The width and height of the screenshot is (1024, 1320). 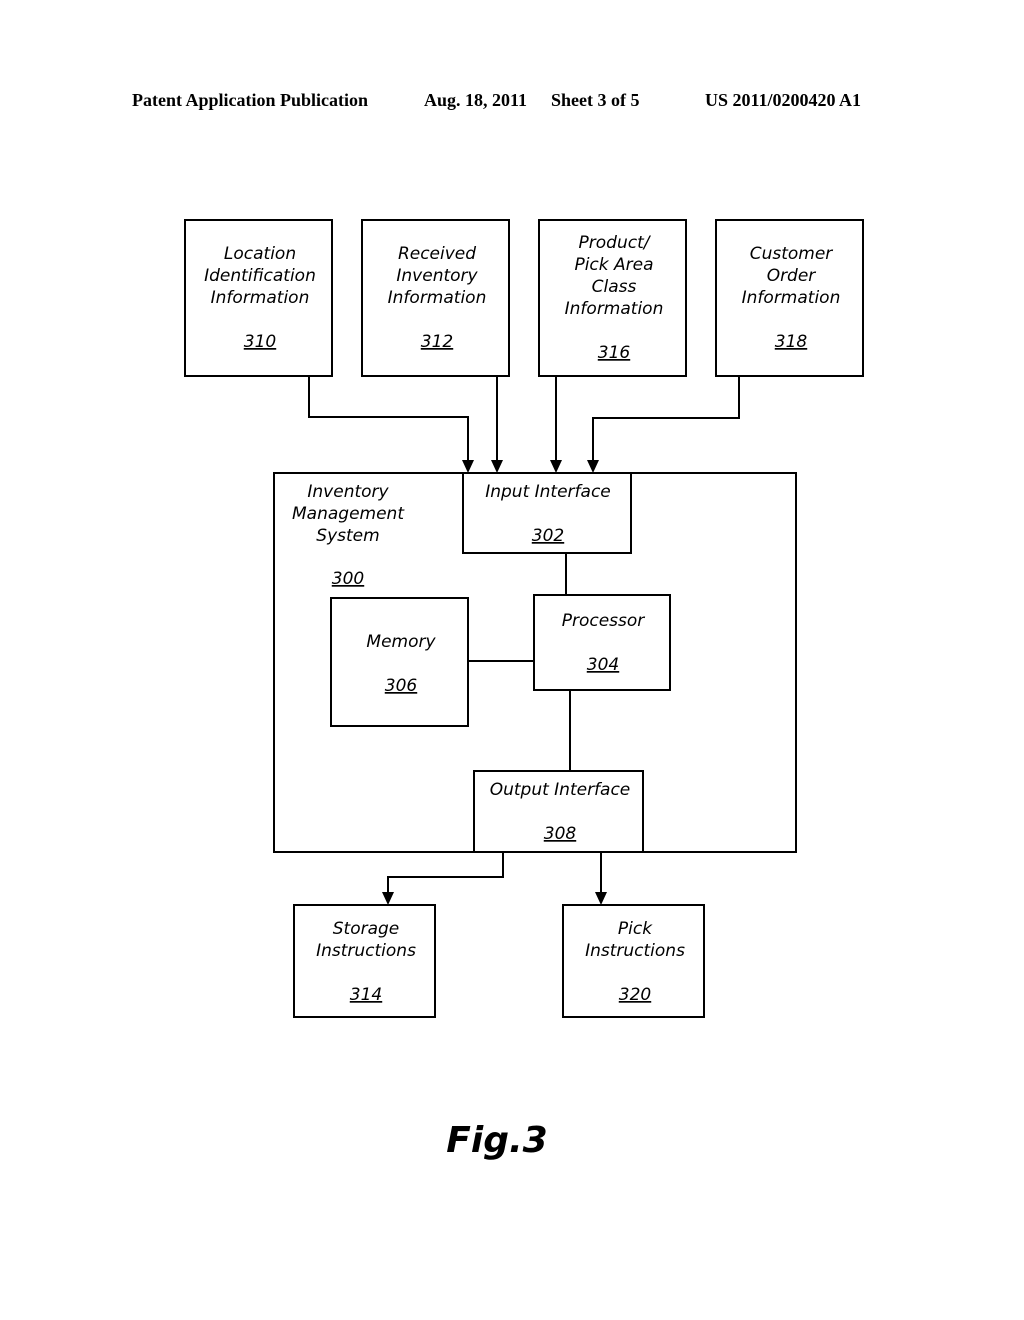 I want to click on node-label: Input Interface, so click(x=548, y=492).